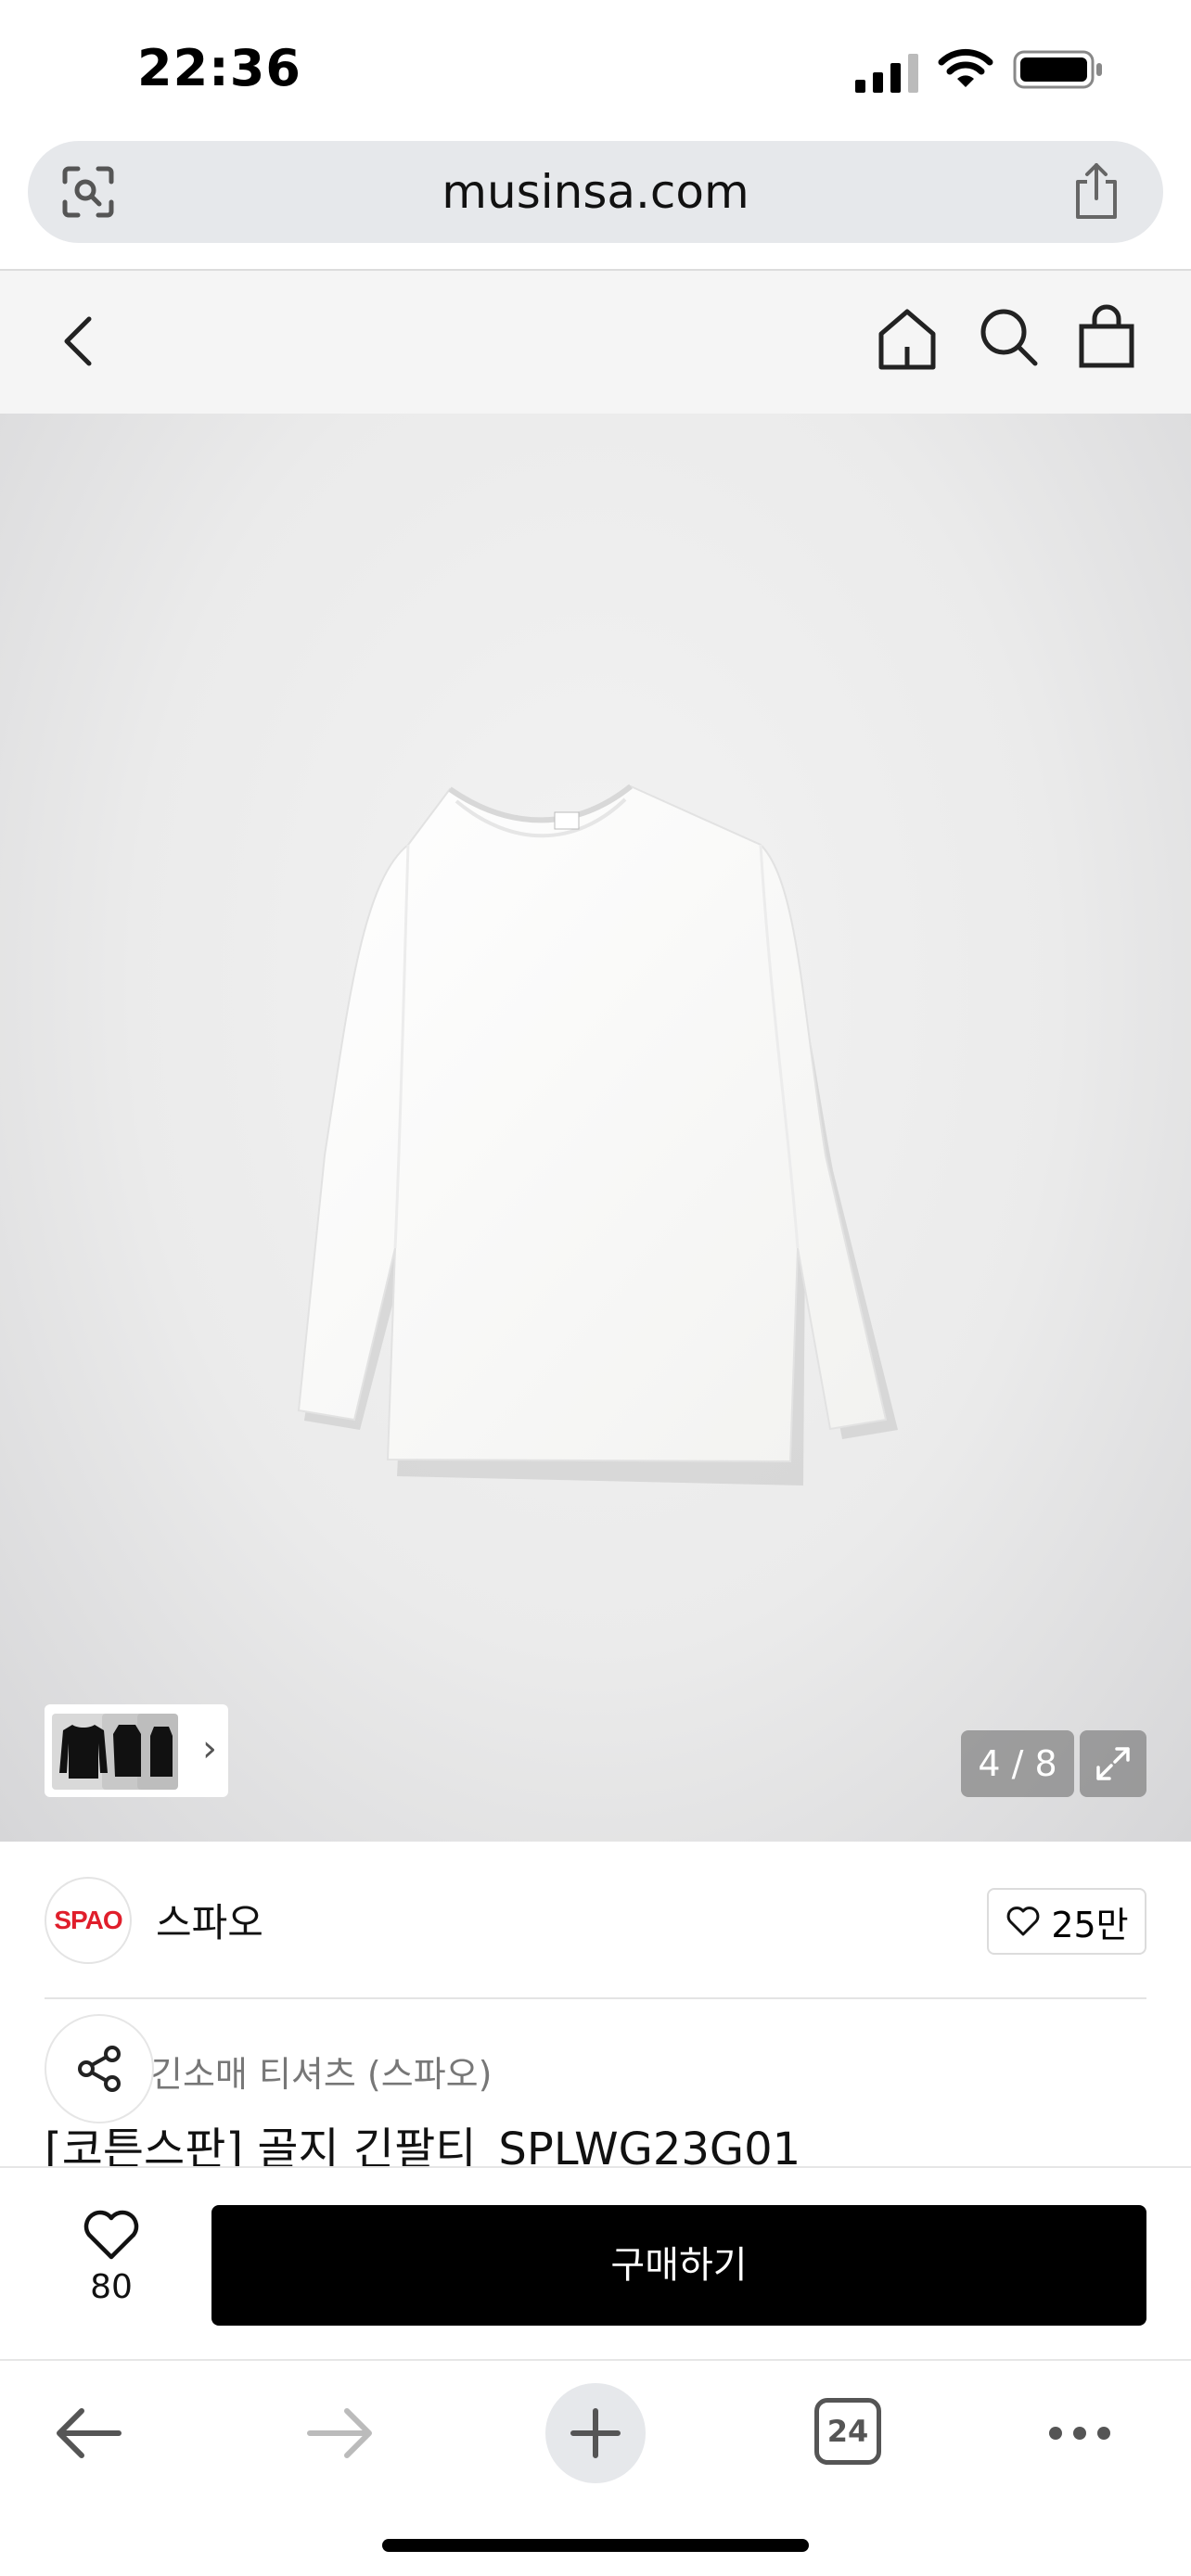 The height and width of the screenshot is (2576, 1191). I want to click on thumbnail-strip: ›, so click(136, 1751).